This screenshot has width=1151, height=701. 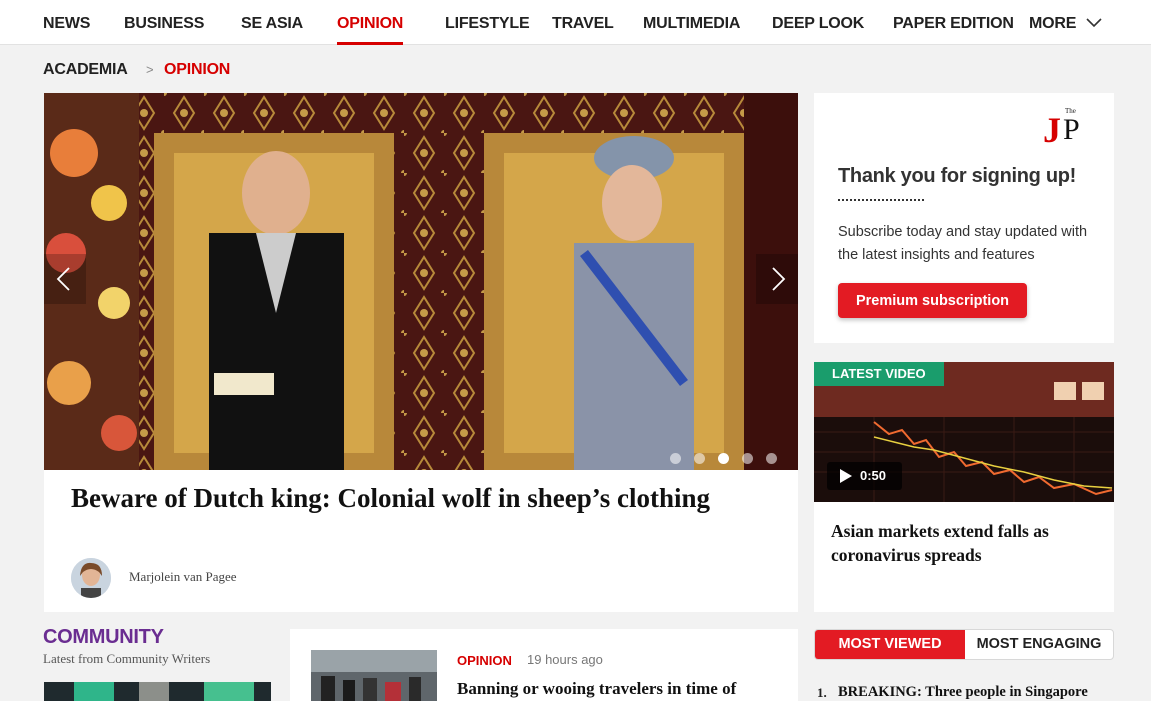 What do you see at coordinates (1052, 24) in the screenshot?
I see `nav-more: MORE` at bounding box center [1052, 24].